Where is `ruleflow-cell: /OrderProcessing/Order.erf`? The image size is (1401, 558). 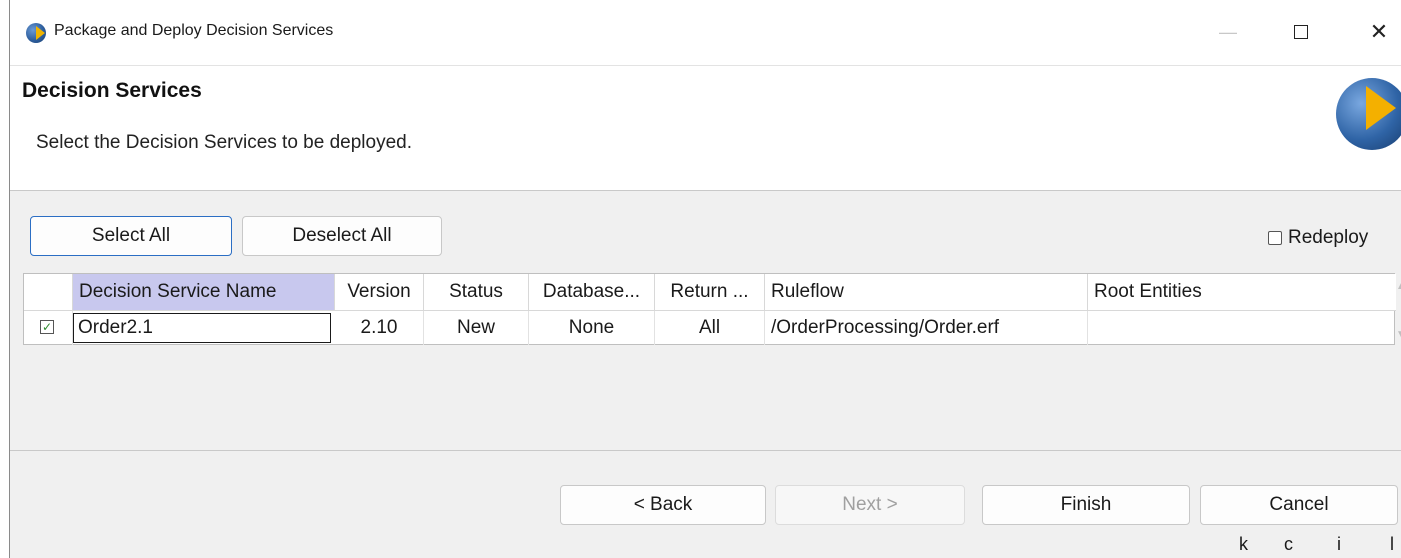 ruleflow-cell: /OrderProcessing/Order.erf is located at coordinates (926, 328).